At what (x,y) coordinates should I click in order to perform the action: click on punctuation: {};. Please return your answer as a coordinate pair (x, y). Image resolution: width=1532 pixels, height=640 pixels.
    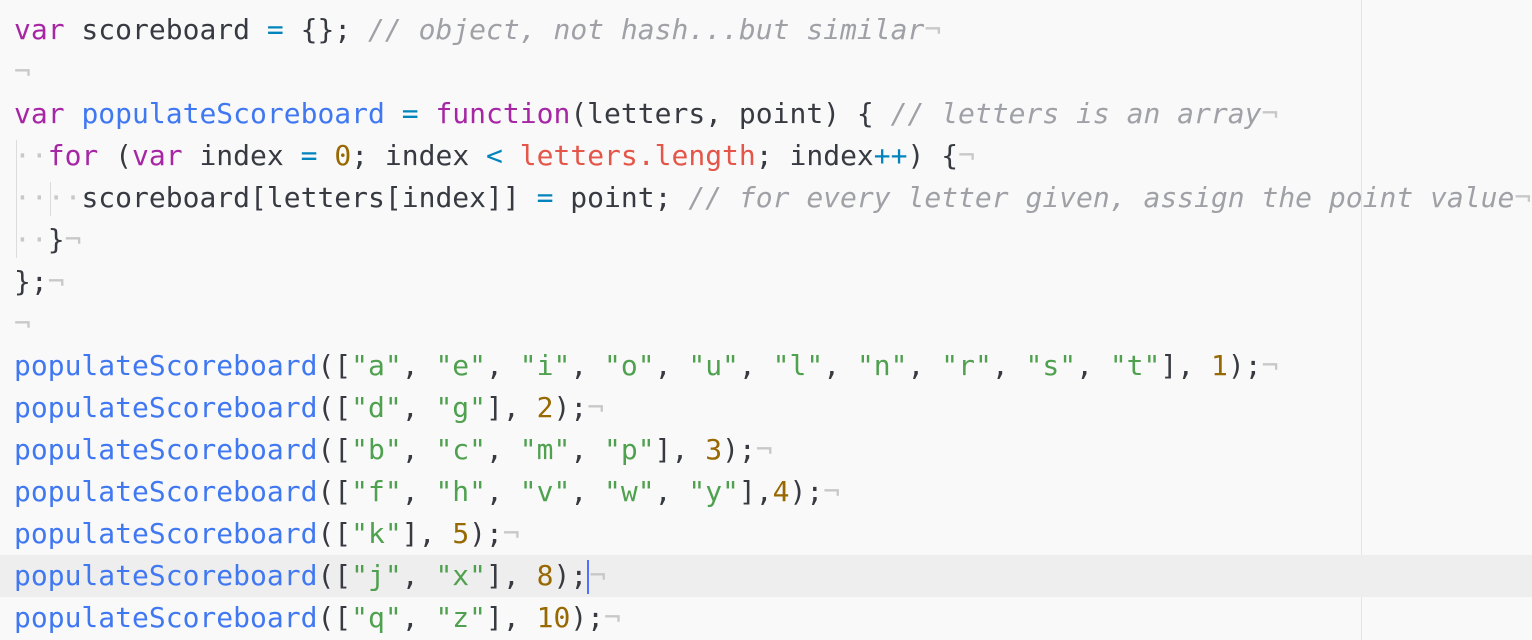
    Looking at the image, I should click on (317, 29).